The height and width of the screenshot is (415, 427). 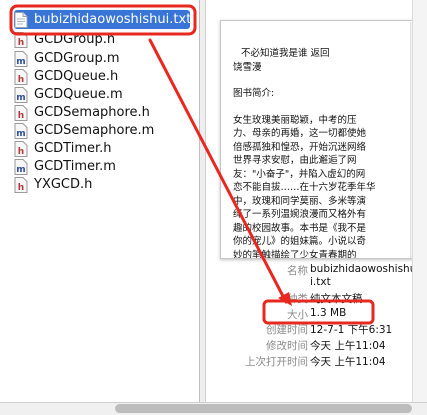 What do you see at coordinates (102, 184) in the screenshot?
I see `file-row-yxgcd-h: h YXGCD.h` at bounding box center [102, 184].